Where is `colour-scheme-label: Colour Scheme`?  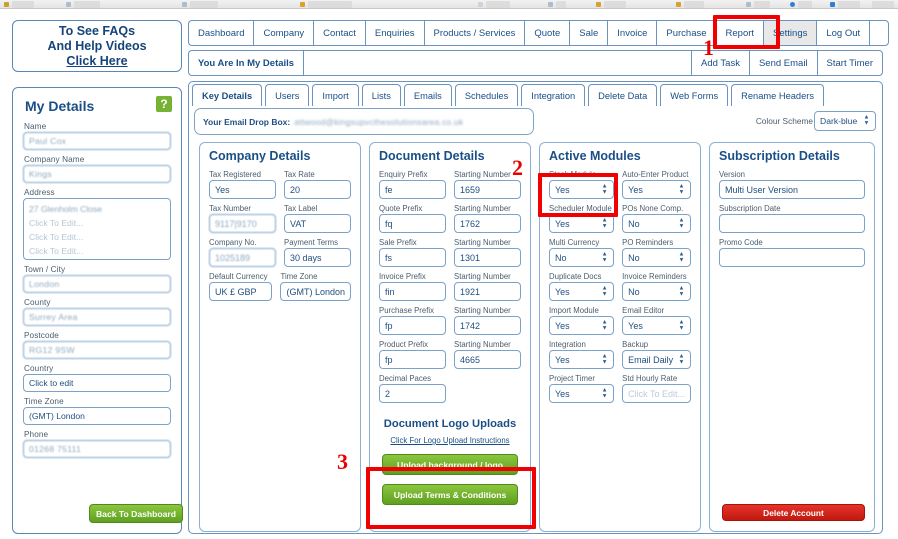 colour-scheme-label: Colour Scheme is located at coordinates (784, 121).